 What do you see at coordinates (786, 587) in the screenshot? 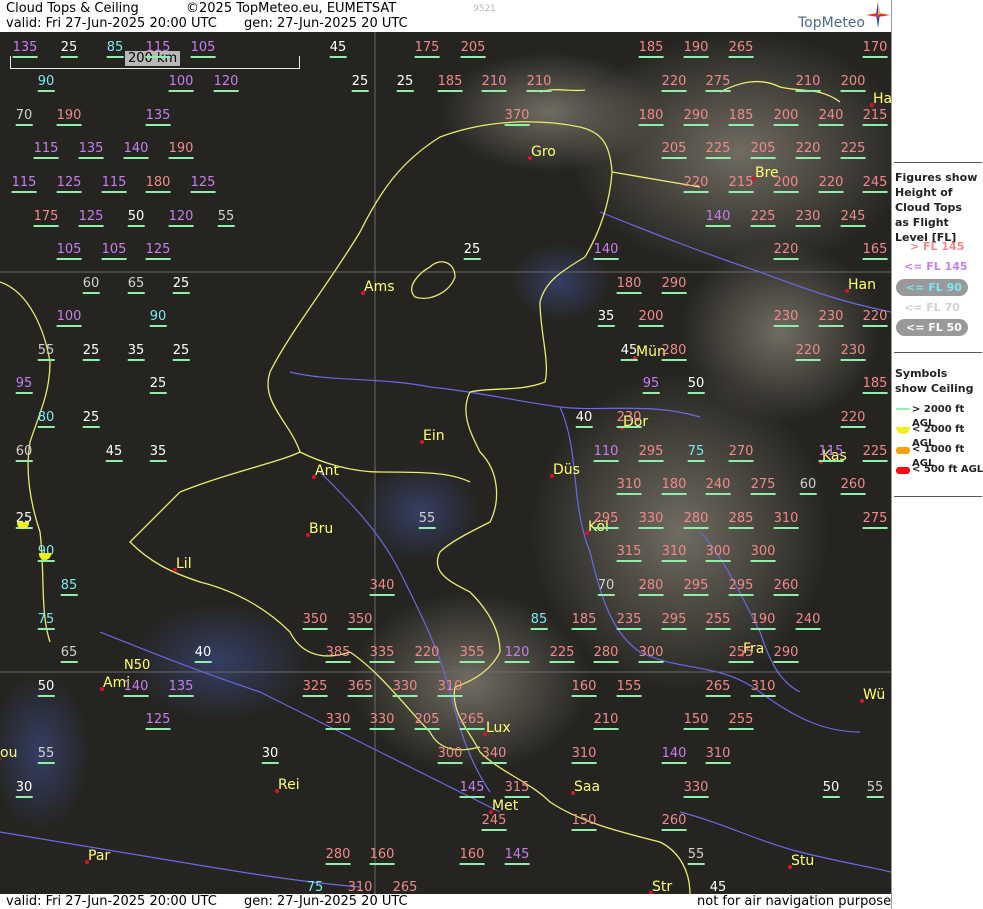
I see `cloud-top-value: 260` at bounding box center [786, 587].